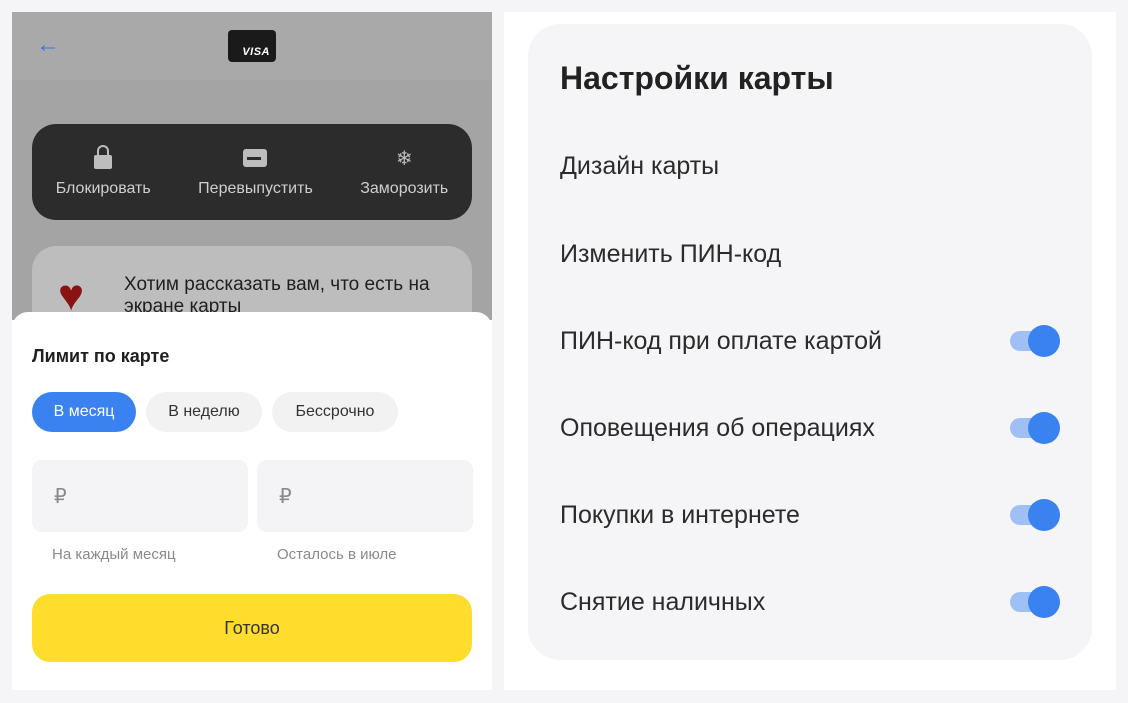 This screenshot has height=703, width=1128. I want to click on pin-on-payment-toggle, so click(1035, 341).